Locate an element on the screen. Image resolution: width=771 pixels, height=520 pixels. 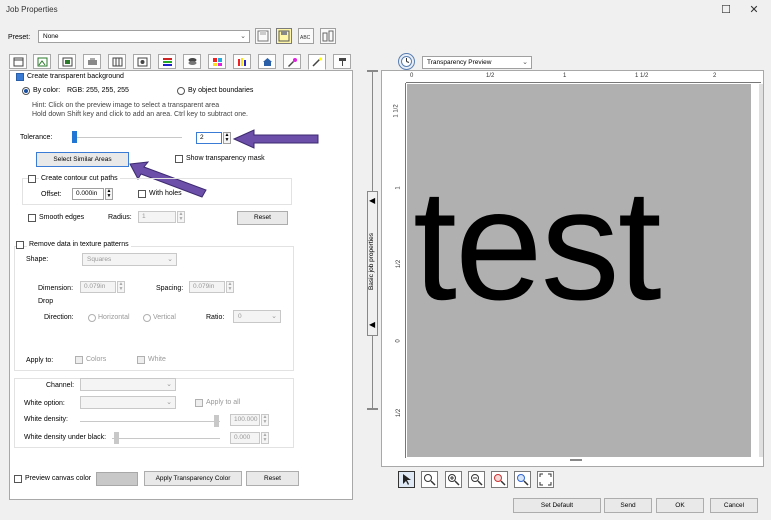
offset-input: 0.000in is located at coordinates (88, 194).